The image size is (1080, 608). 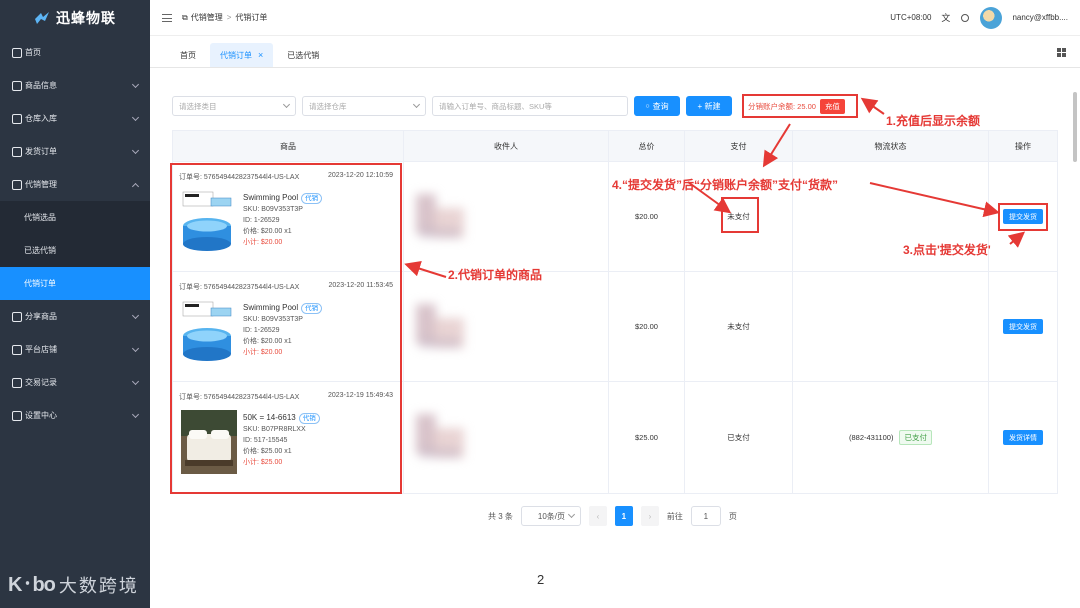 I want to click on annotation-step-4: 4.“提交发货”后“分销账户余额”支付“货款”, so click(x=725, y=185).